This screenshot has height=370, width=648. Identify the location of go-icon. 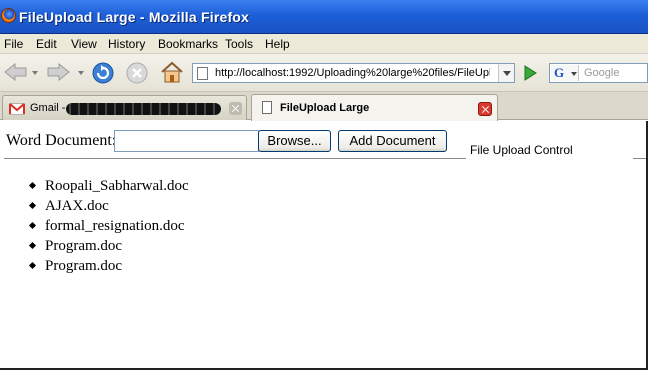
(530, 73).